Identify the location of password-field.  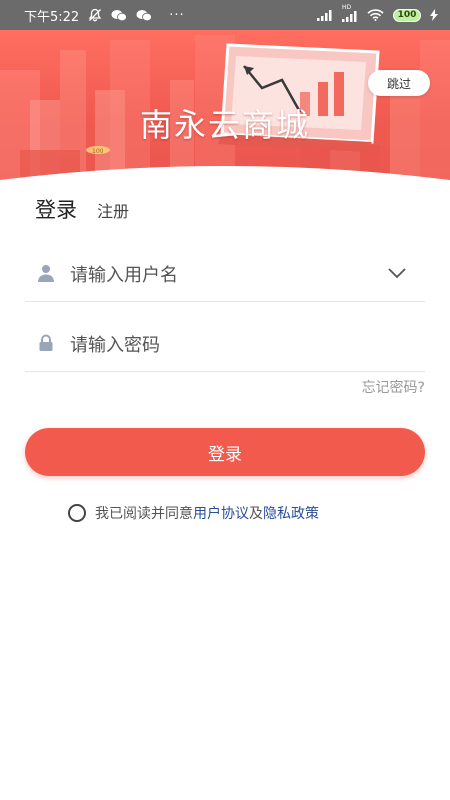
(225, 346).